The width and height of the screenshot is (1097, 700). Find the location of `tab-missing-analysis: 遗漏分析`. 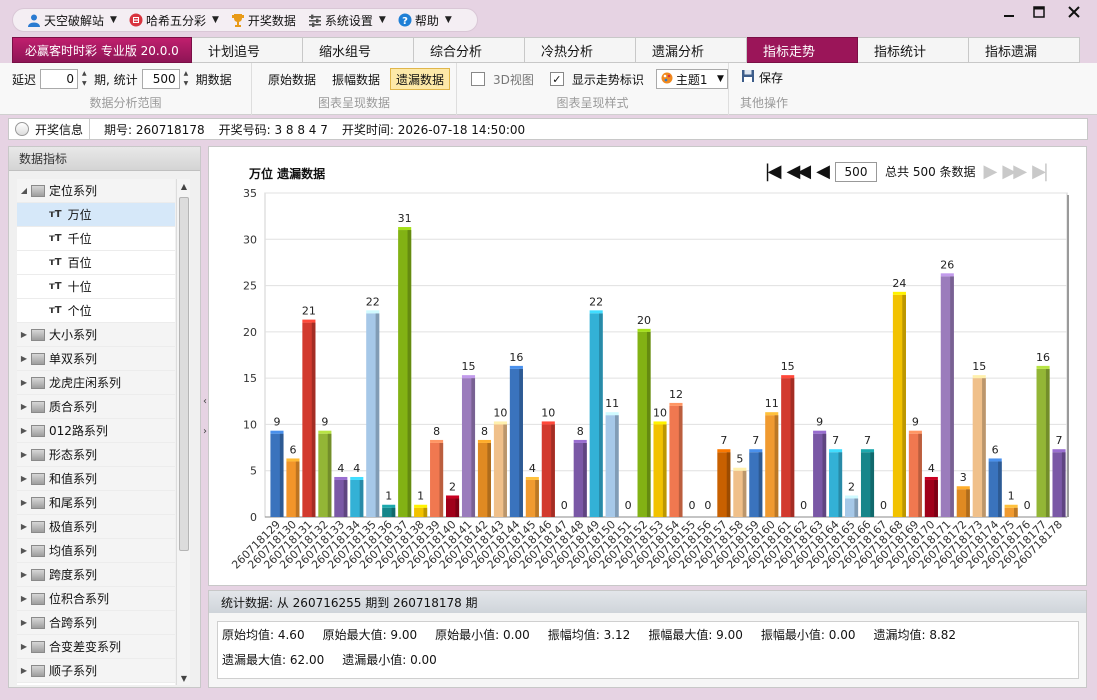

tab-missing-analysis: 遗漏分析 is located at coordinates (691, 50).